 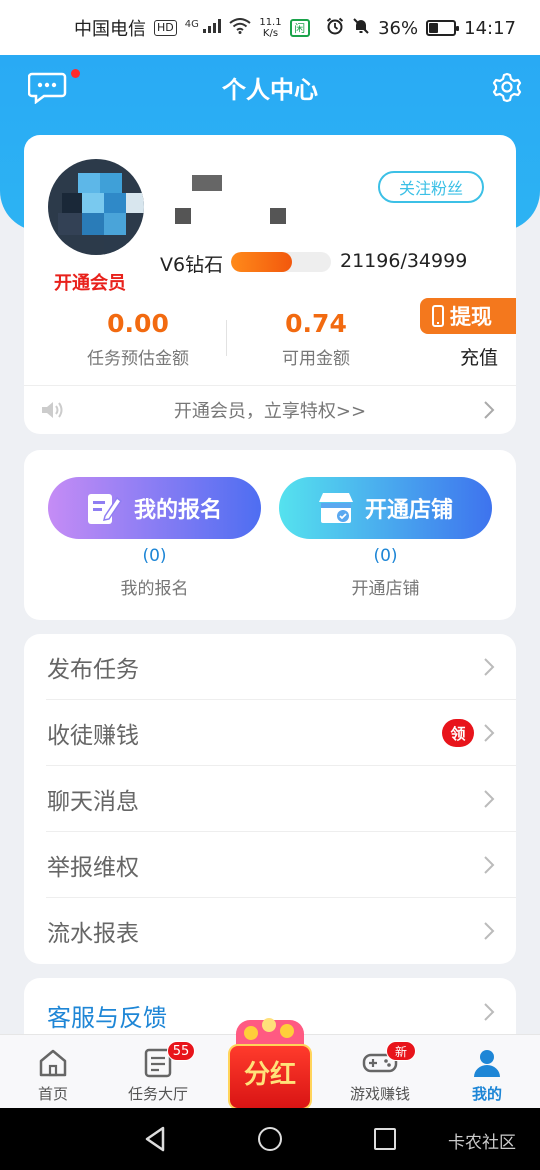 What do you see at coordinates (270, 667) in the screenshot?
I see `menu-item-publish-task: 发布任务` at bounding box center [270, 667].